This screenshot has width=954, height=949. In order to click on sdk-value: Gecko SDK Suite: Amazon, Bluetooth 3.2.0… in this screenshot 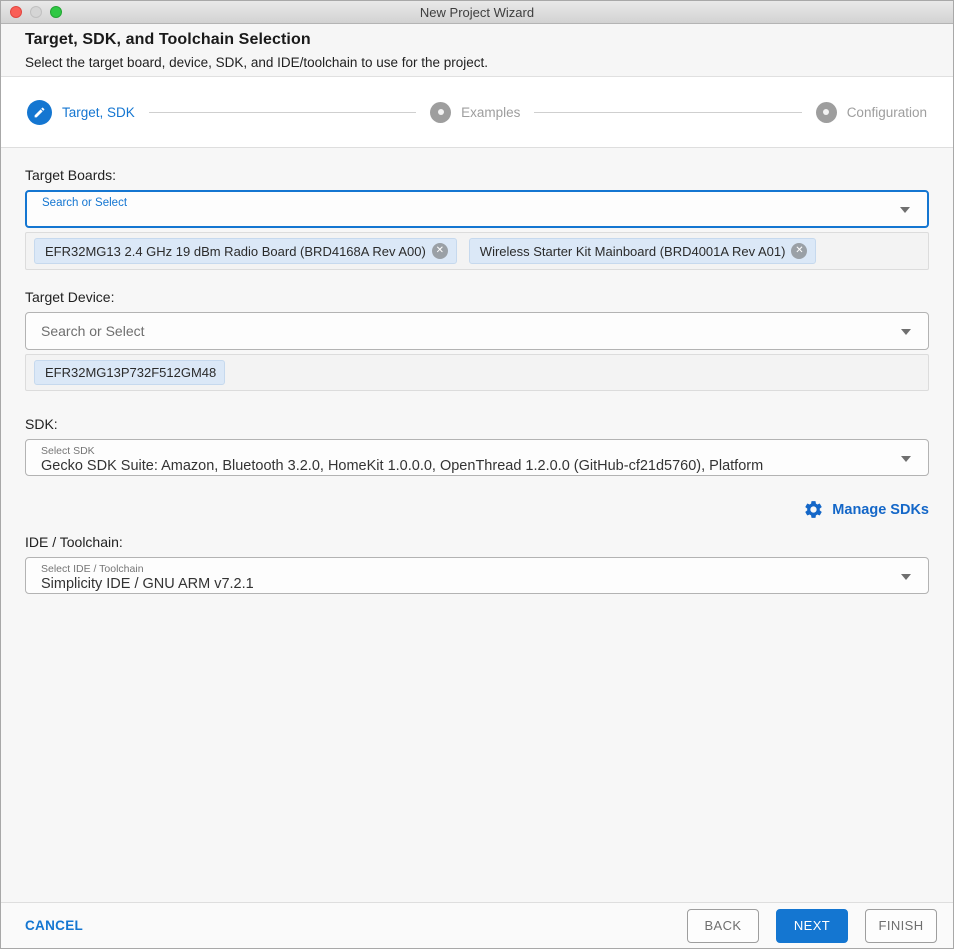, I will do `click(402, 466)`.